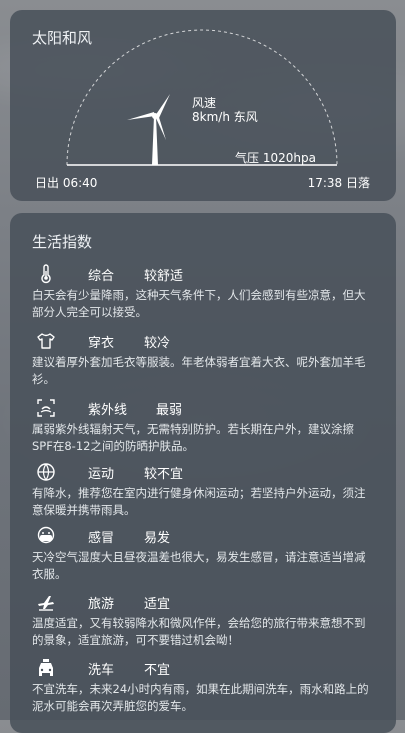 This screenshot has width=405, height=733. What do you see at coordinates (66, 183) in the screenshot?
I see `sunrise-time: 日出 06:40` at bounding box center [66, 183].